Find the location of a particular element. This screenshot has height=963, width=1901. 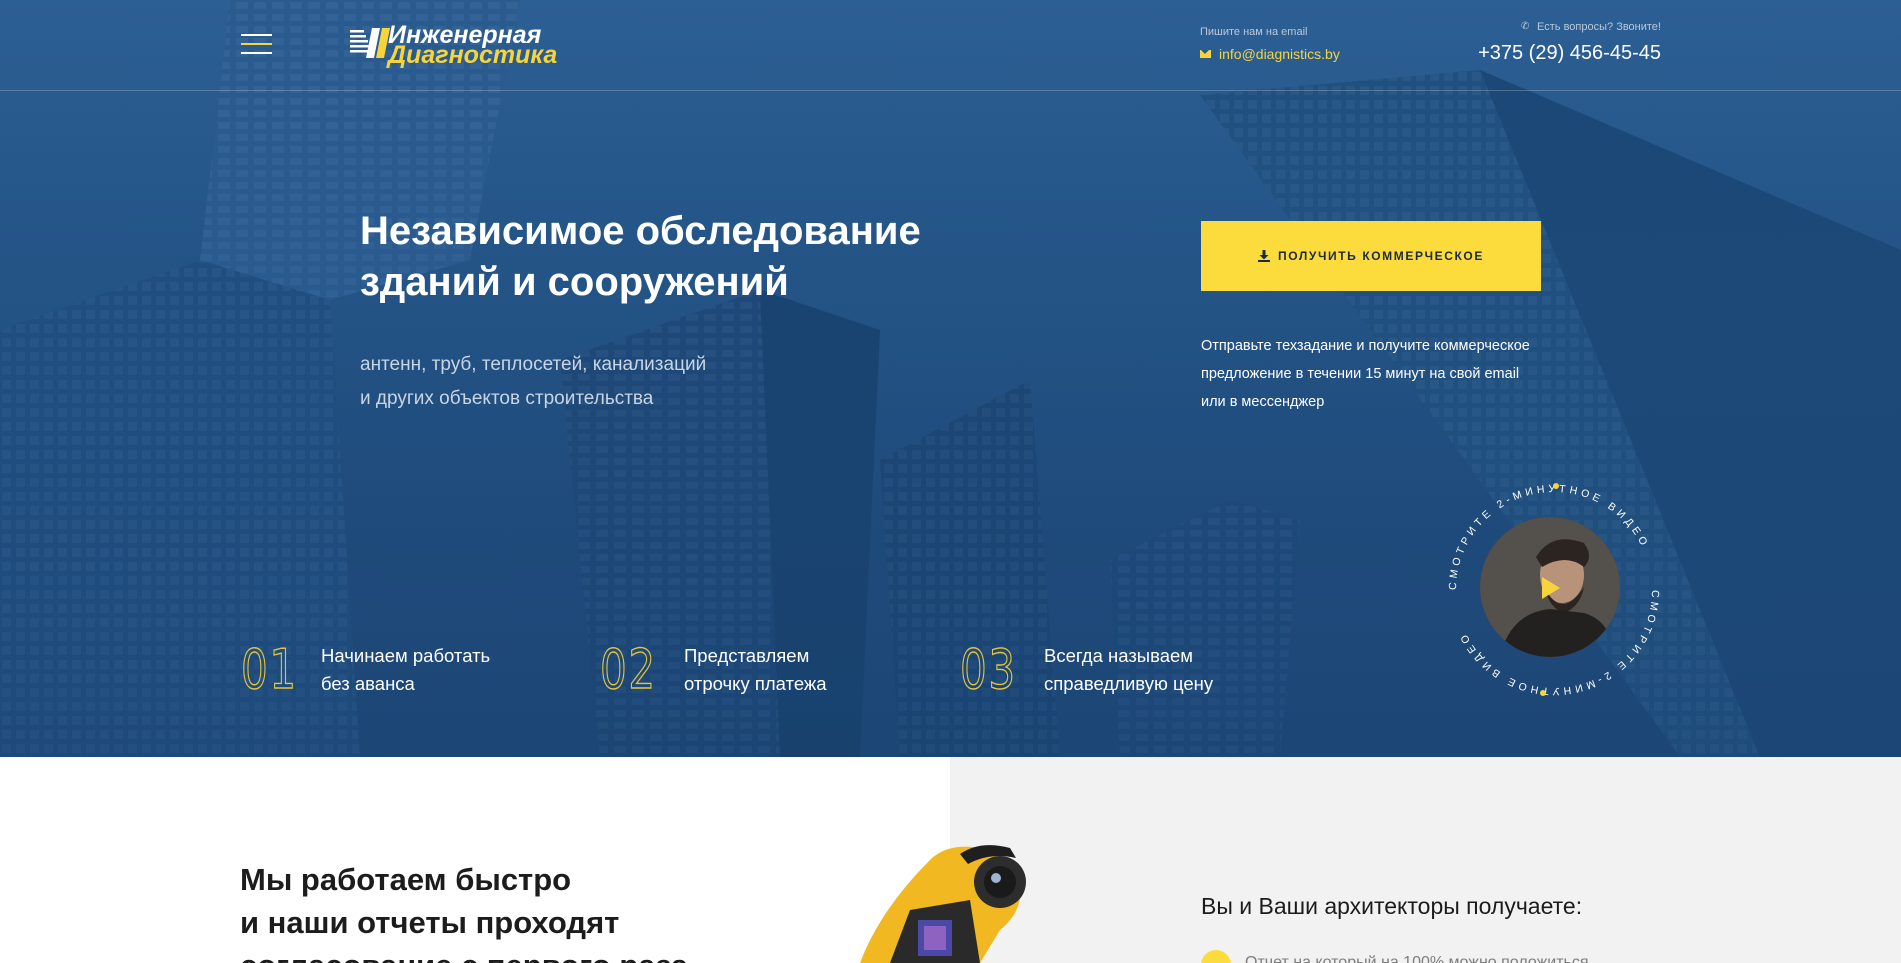

hero-subtitle-line: и других объектов строительства is located at coordinates (507, 398).